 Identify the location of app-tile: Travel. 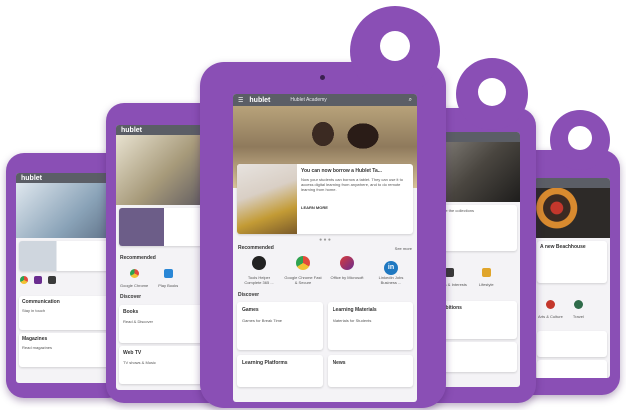
(578, 307).